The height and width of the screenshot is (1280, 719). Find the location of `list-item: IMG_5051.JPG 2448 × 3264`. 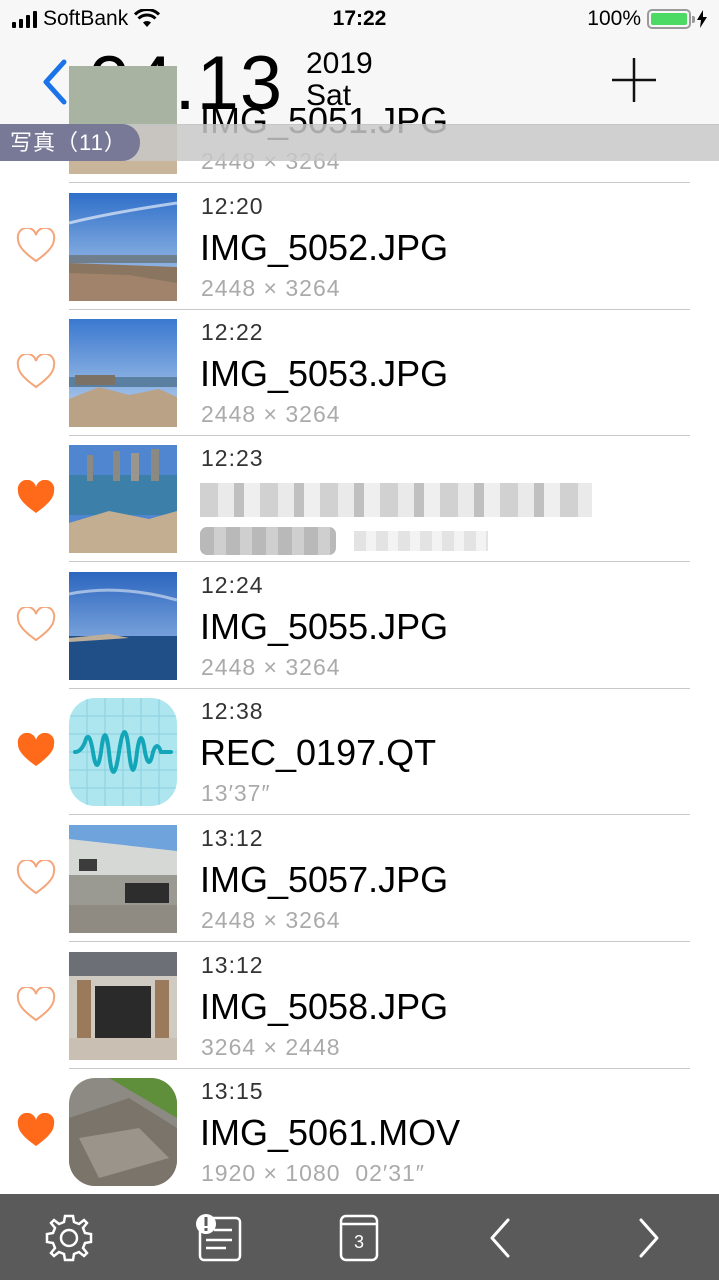

list-item: IMG_5051.JPG 2448 × 3264 is located at coordinates (359, 119).